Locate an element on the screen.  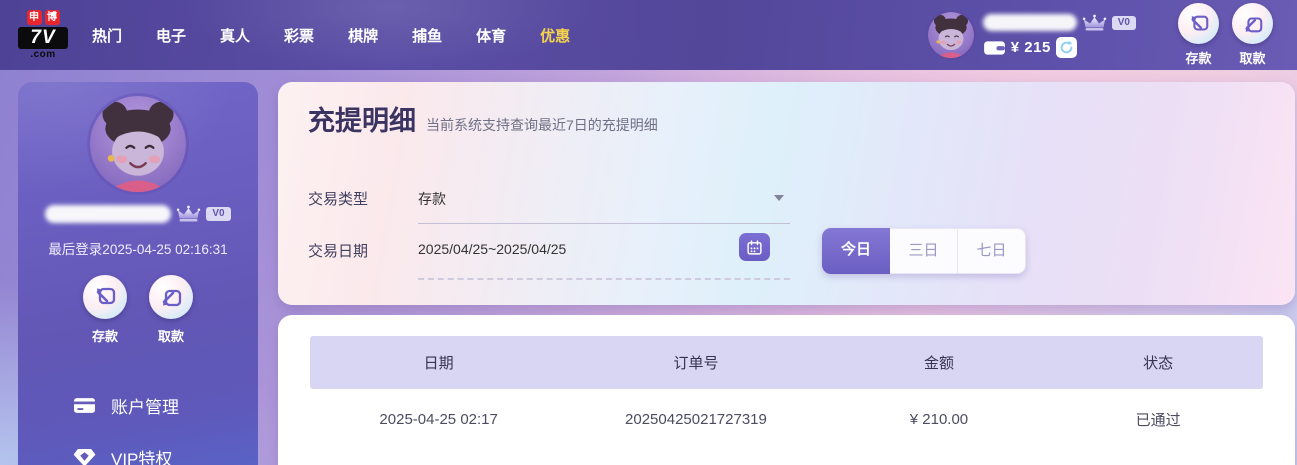
sidebar-item-label: 账户管理 is located at coordinates (145, 407).